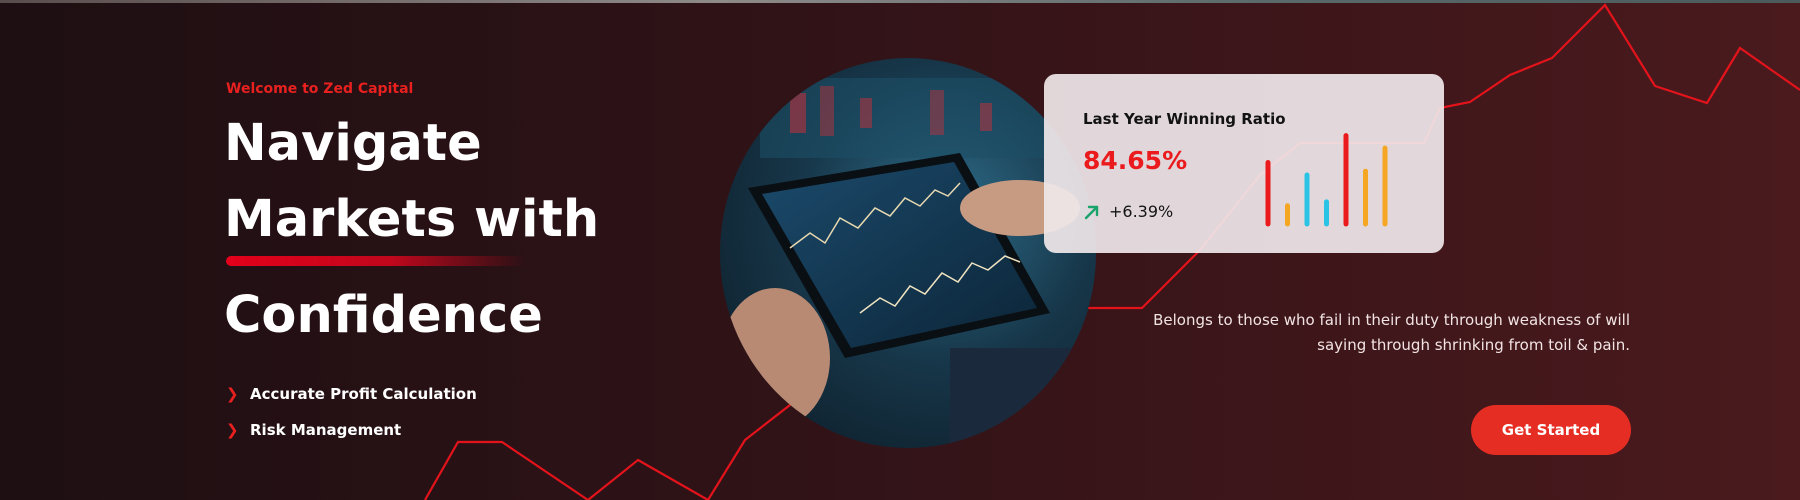 Image resolution: width=1800 pixels, height=500 pixels. Describe the element at coordinates (1551, 430) in the screenshot. I see `get-started-button: Get Started` at that location.